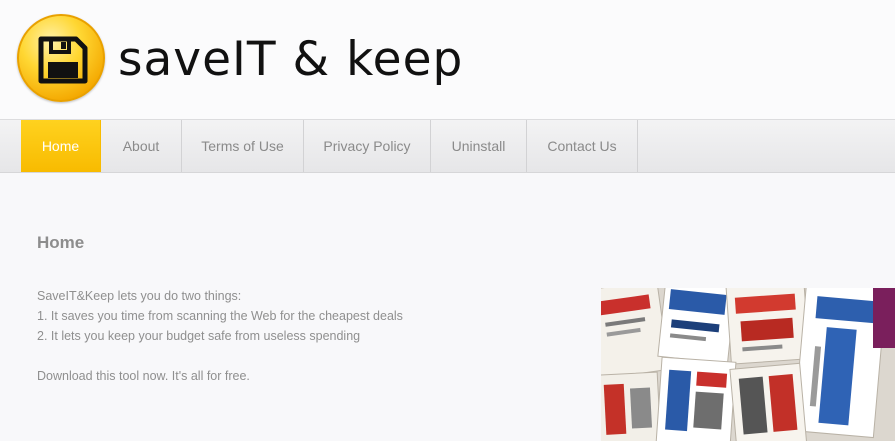 Image resolution: width=895 pixels, height=441 pixels. Describe the element at coordinates (61, 146) in the screenshot. I see `nav-home: Home` at that location.